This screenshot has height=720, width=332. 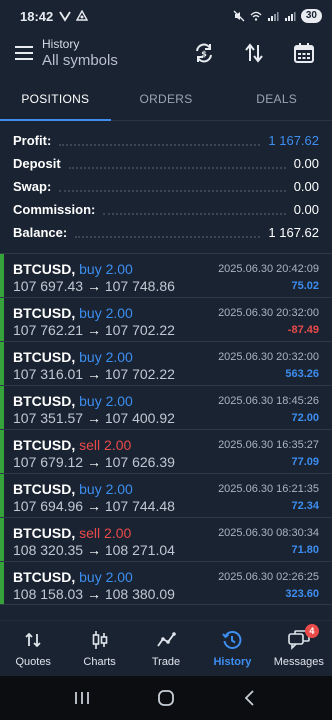 I want to click on nav-charts-label: Charts, so click(x=99, y=662).